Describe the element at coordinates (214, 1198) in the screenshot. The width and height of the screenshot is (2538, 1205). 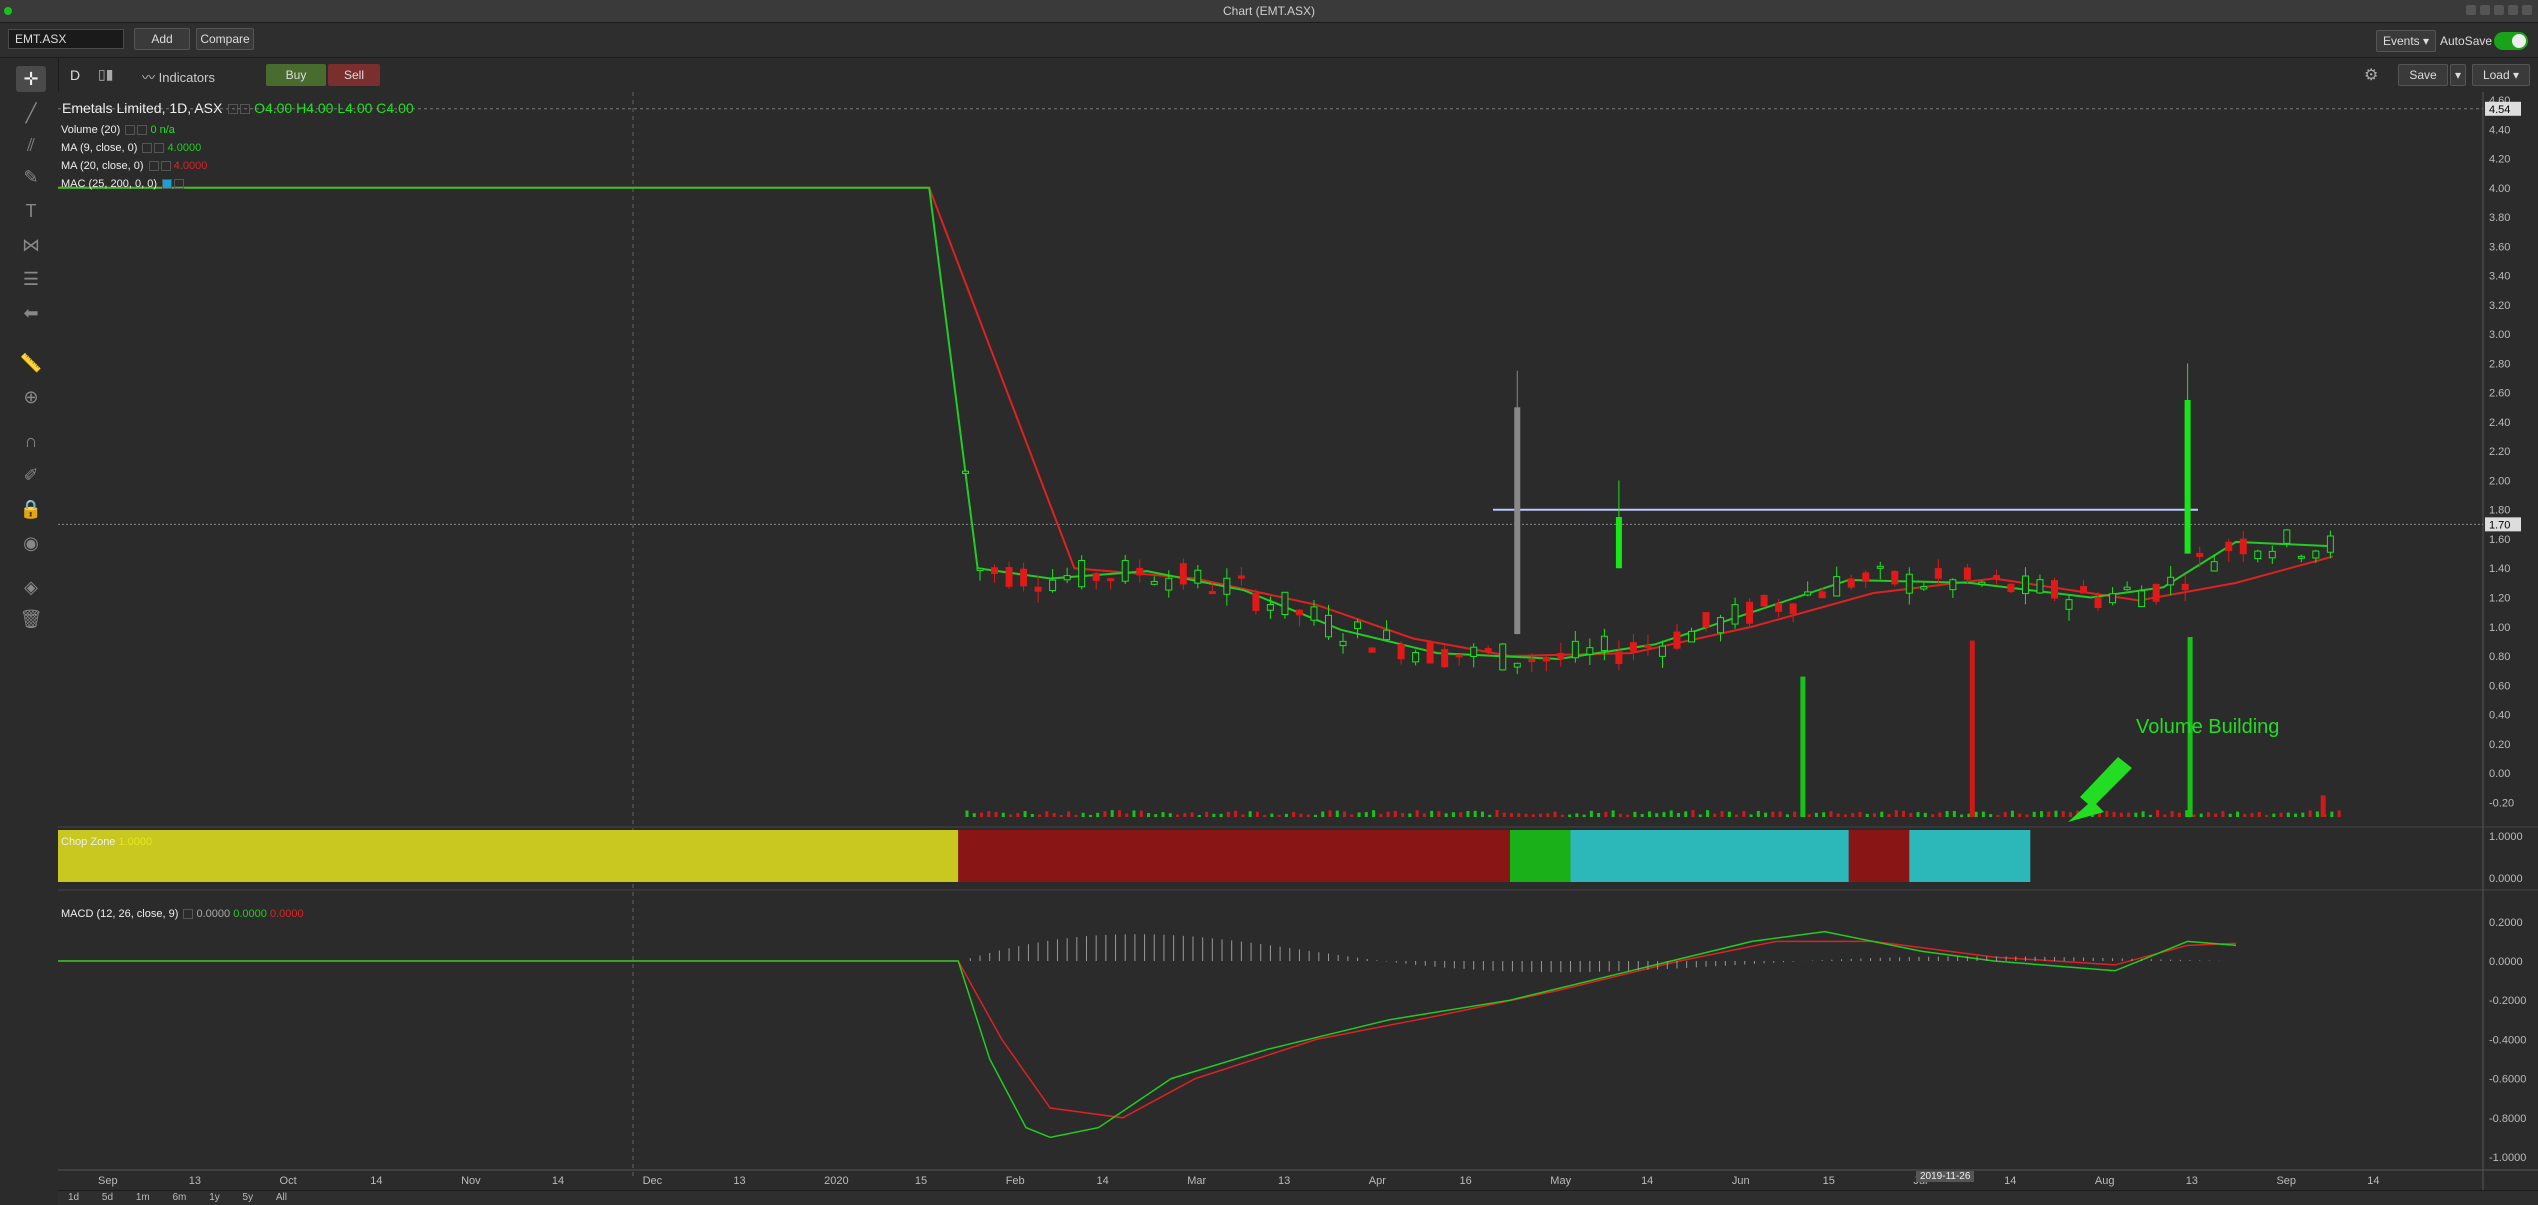
I see `range-1y: 1y` at that location.